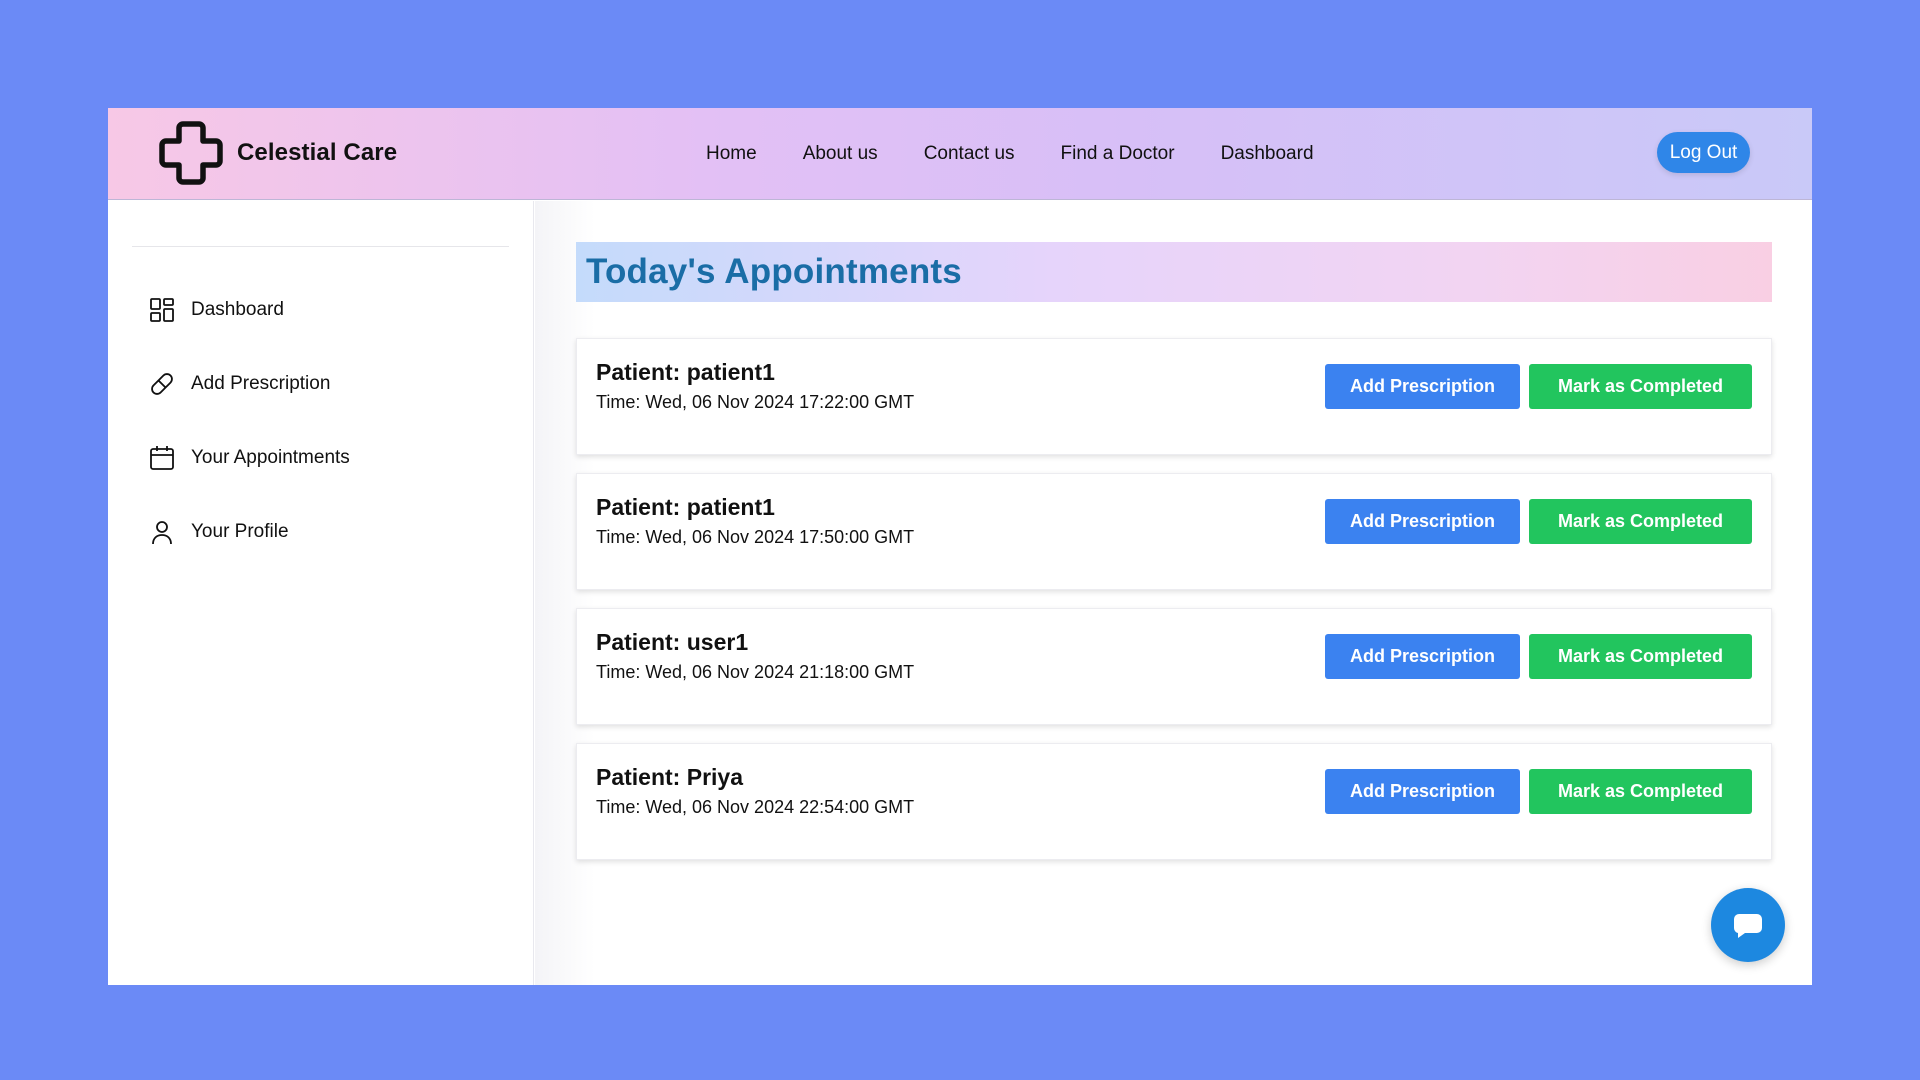  I want to click on nav-link-dashboard: Dashboard, so click(1267, 154).